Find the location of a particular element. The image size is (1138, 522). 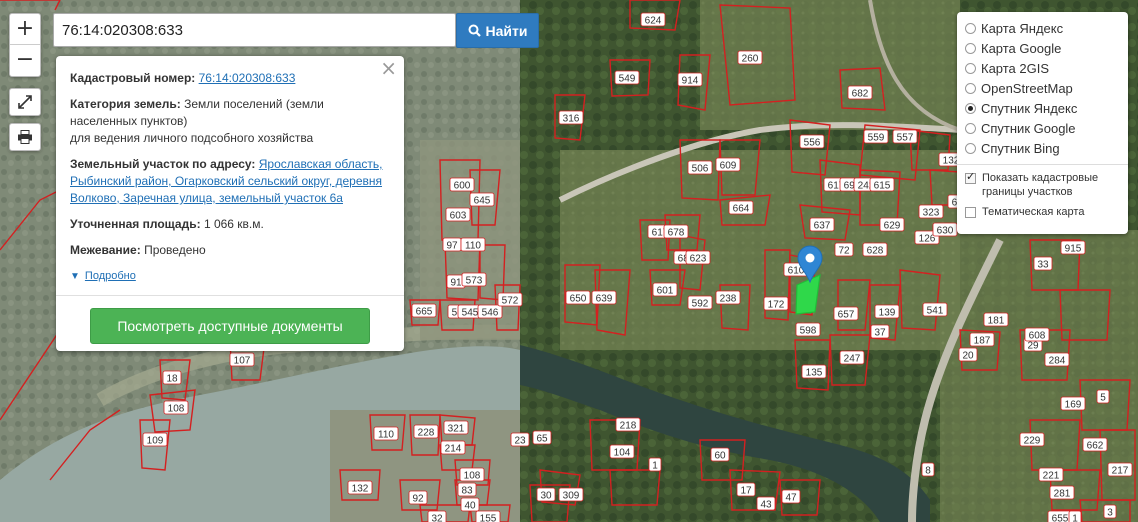

layer-option: Карта Google is located at coordinates (1042, 48).